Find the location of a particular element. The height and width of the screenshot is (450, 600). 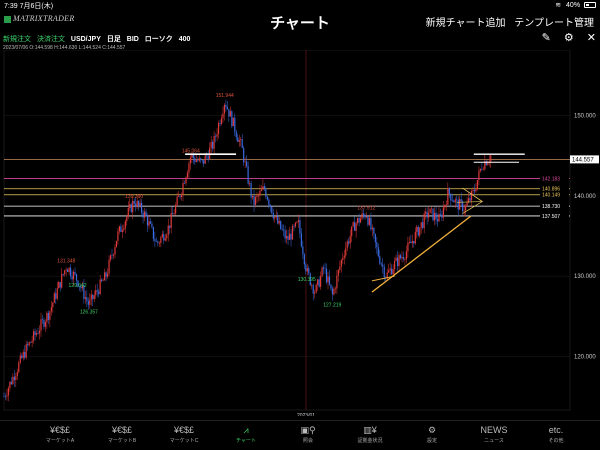

chart-type-selector: ローソク is located at coordinates (159, 39).